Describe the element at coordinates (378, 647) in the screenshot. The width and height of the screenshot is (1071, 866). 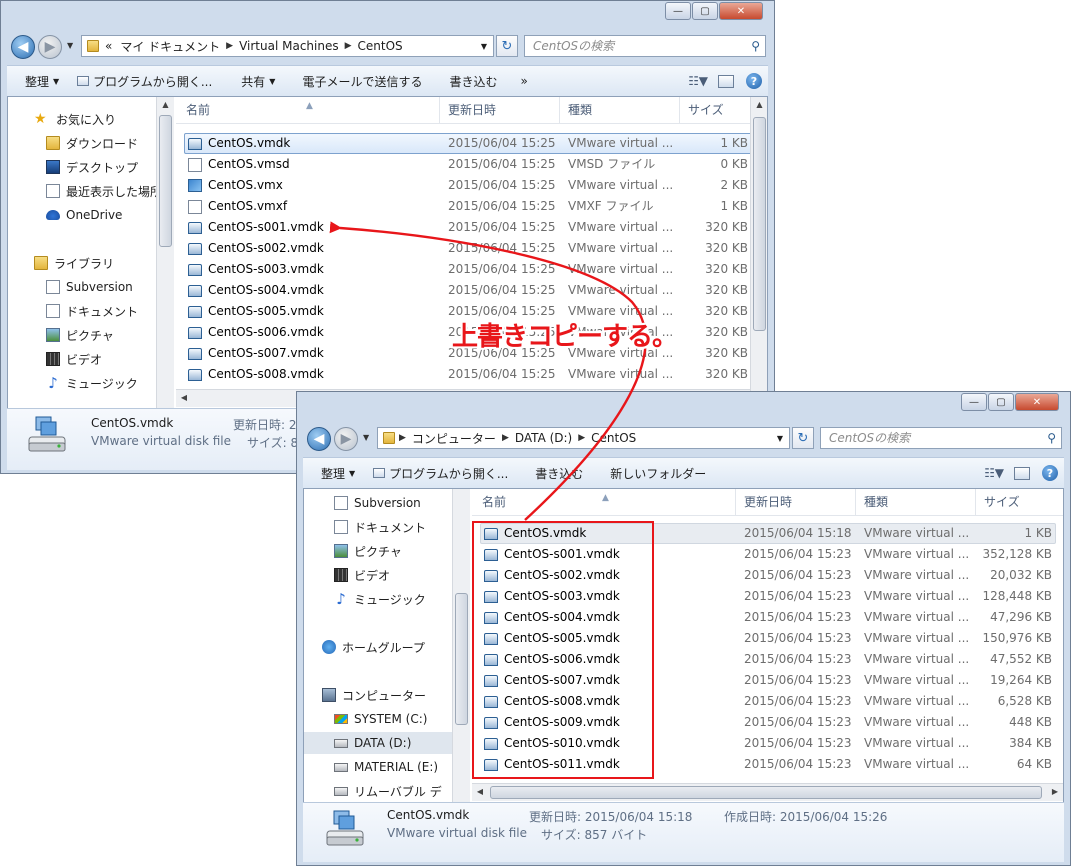
I see `nav-item: ホームグループ` at that location.